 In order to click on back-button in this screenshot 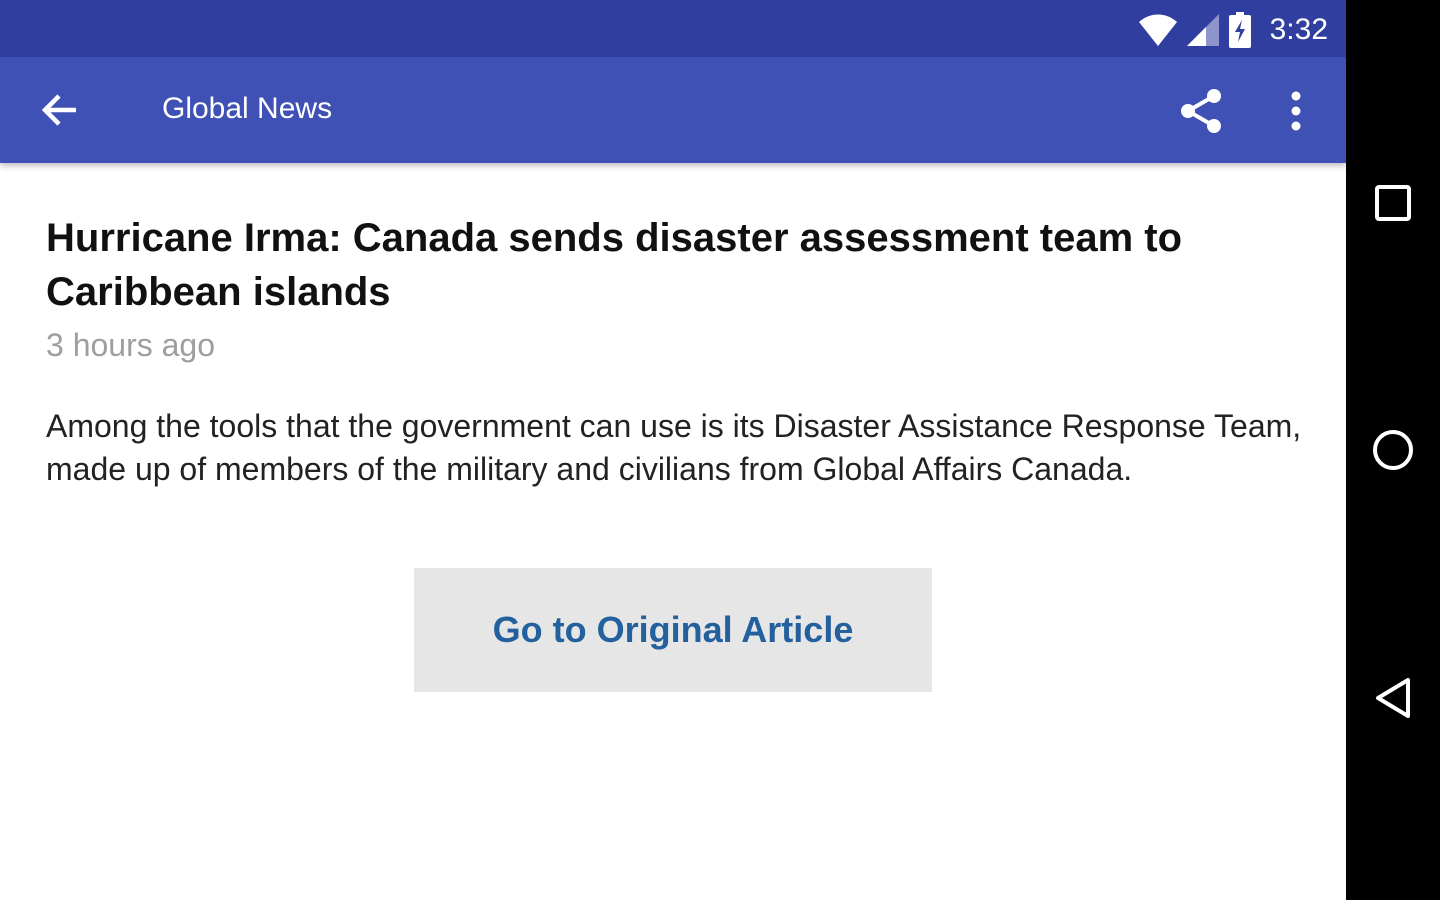, I will do `click(60, 110)`.